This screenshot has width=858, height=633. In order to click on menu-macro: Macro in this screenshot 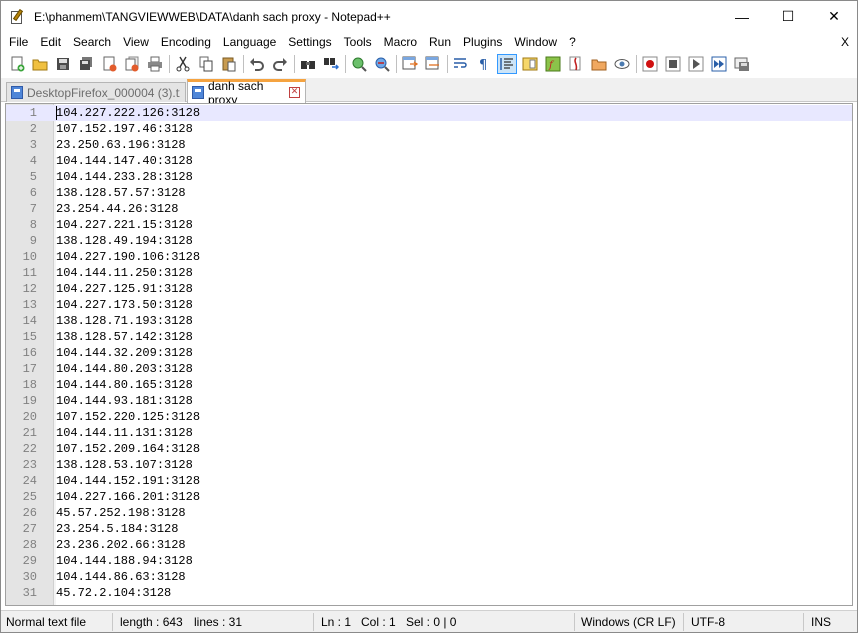, I will do `click(400, 42)`.